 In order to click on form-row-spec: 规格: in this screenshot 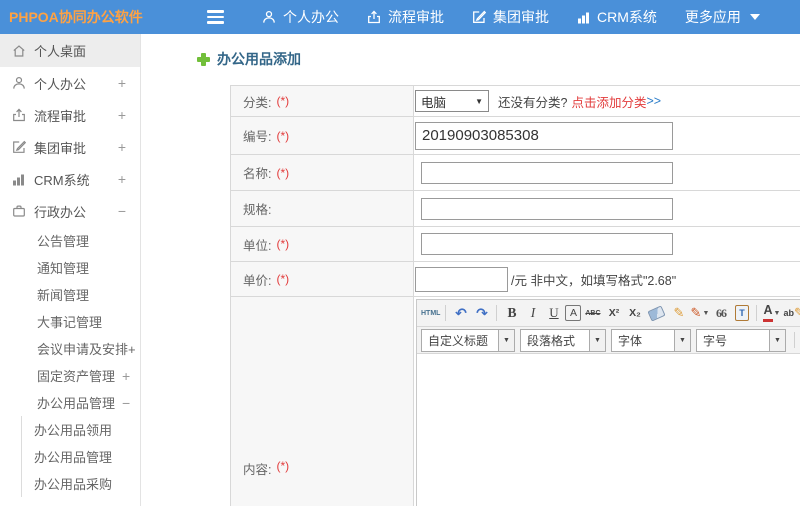, I will do `click(515, 209)`.